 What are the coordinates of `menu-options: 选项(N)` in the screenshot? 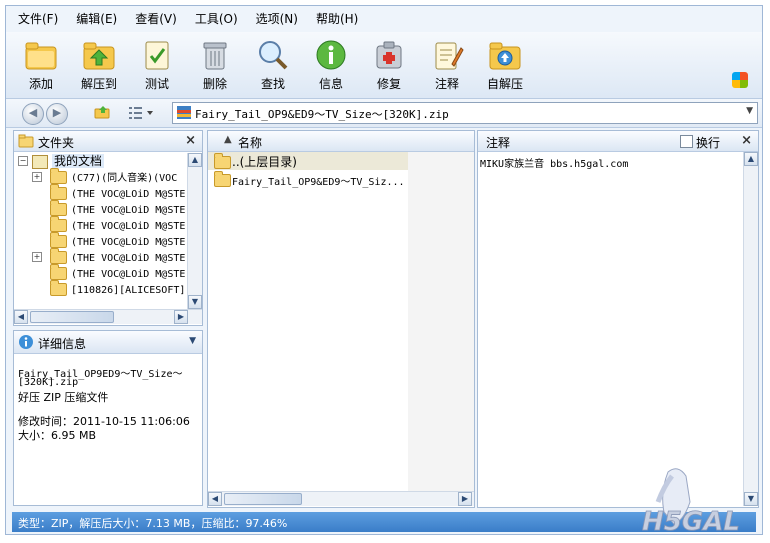 It's located at (277, 19).